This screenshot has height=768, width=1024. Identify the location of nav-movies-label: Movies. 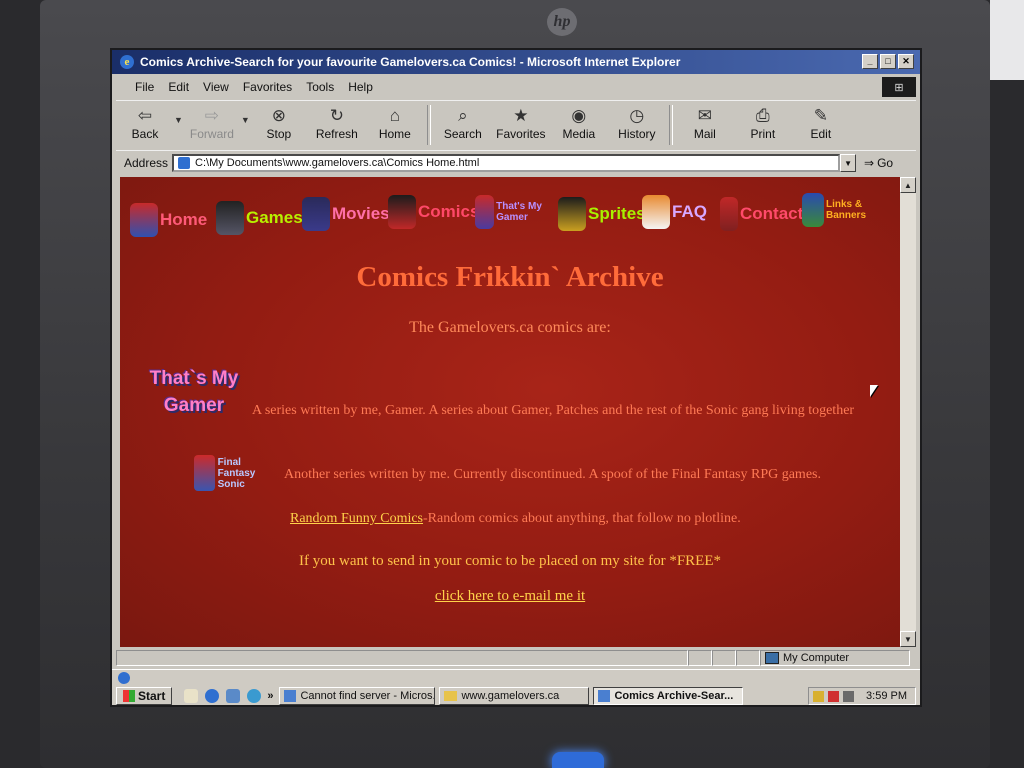
(361, 213).